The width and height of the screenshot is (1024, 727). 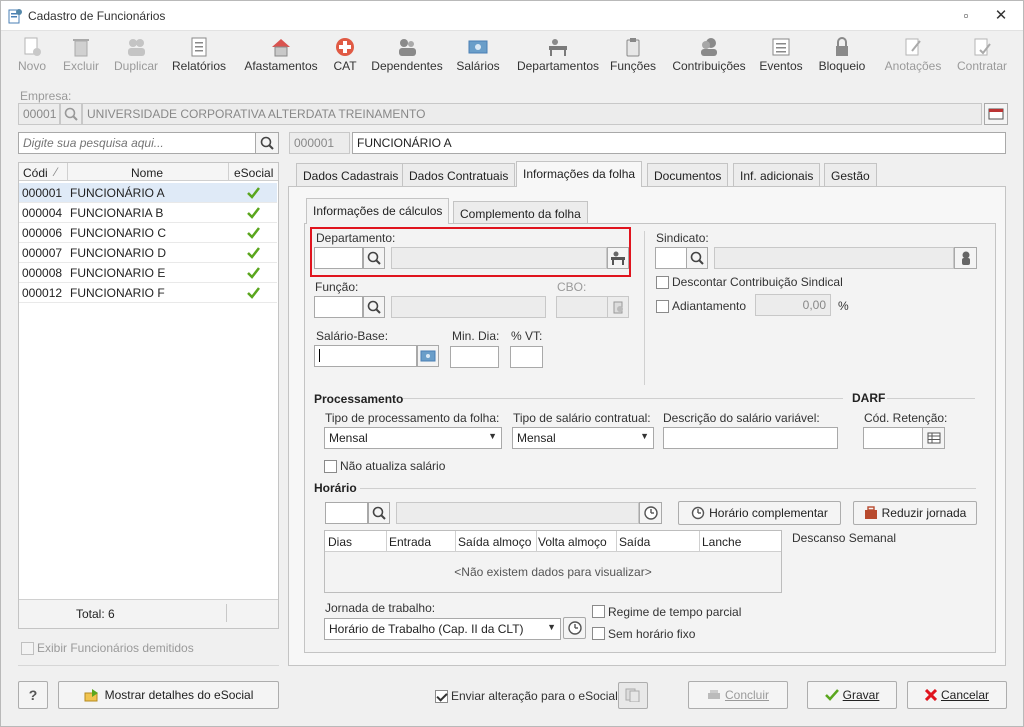 What do you see at coordinates (32, 57) in the screenshot?
I see `new-button: Novo` at bounding box center [32, 57].